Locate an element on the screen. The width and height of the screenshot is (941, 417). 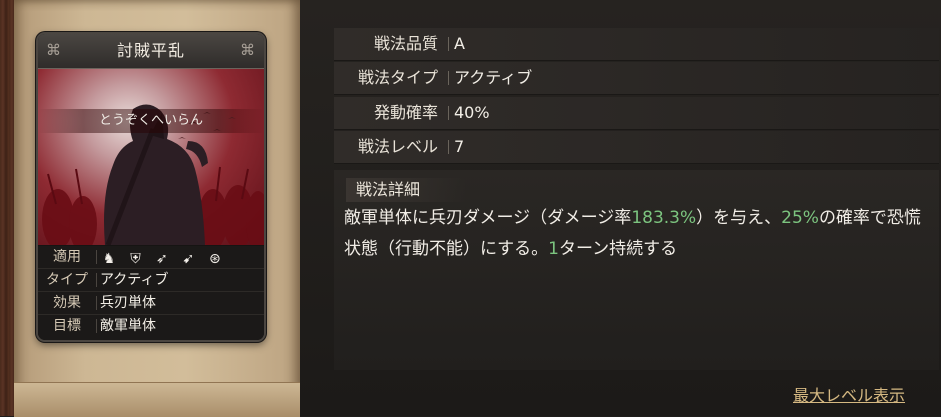
stat-value: 7 is located at coordinates (459, 146).